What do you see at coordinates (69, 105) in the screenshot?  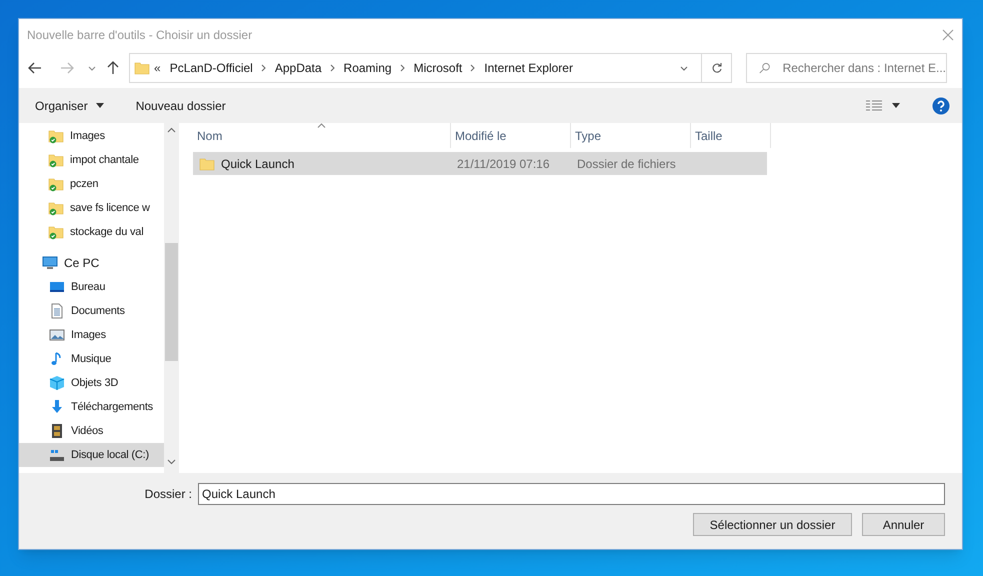 I see `organize-menu: Organiser` at bounding box center [69, 105].